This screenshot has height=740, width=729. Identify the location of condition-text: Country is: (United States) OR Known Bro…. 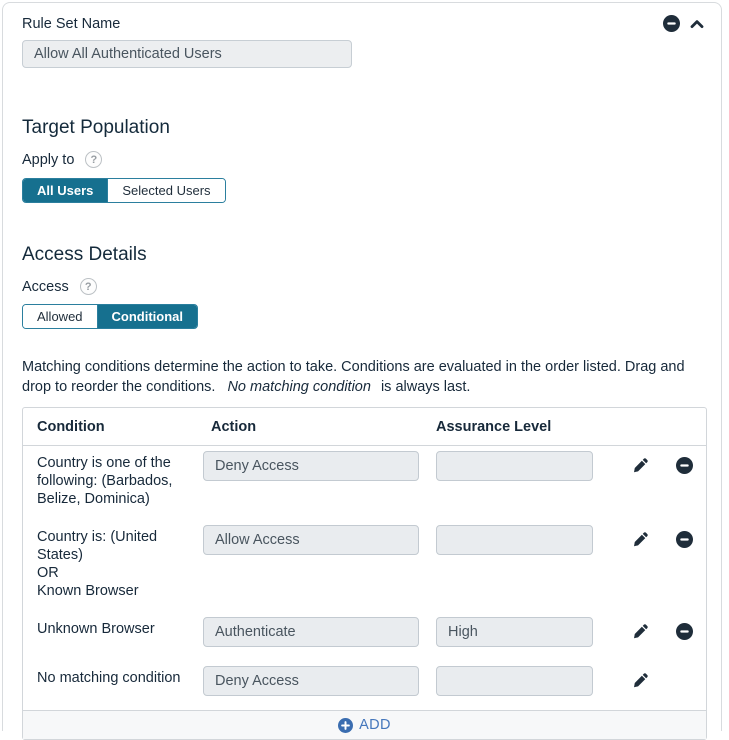
(97, 564).